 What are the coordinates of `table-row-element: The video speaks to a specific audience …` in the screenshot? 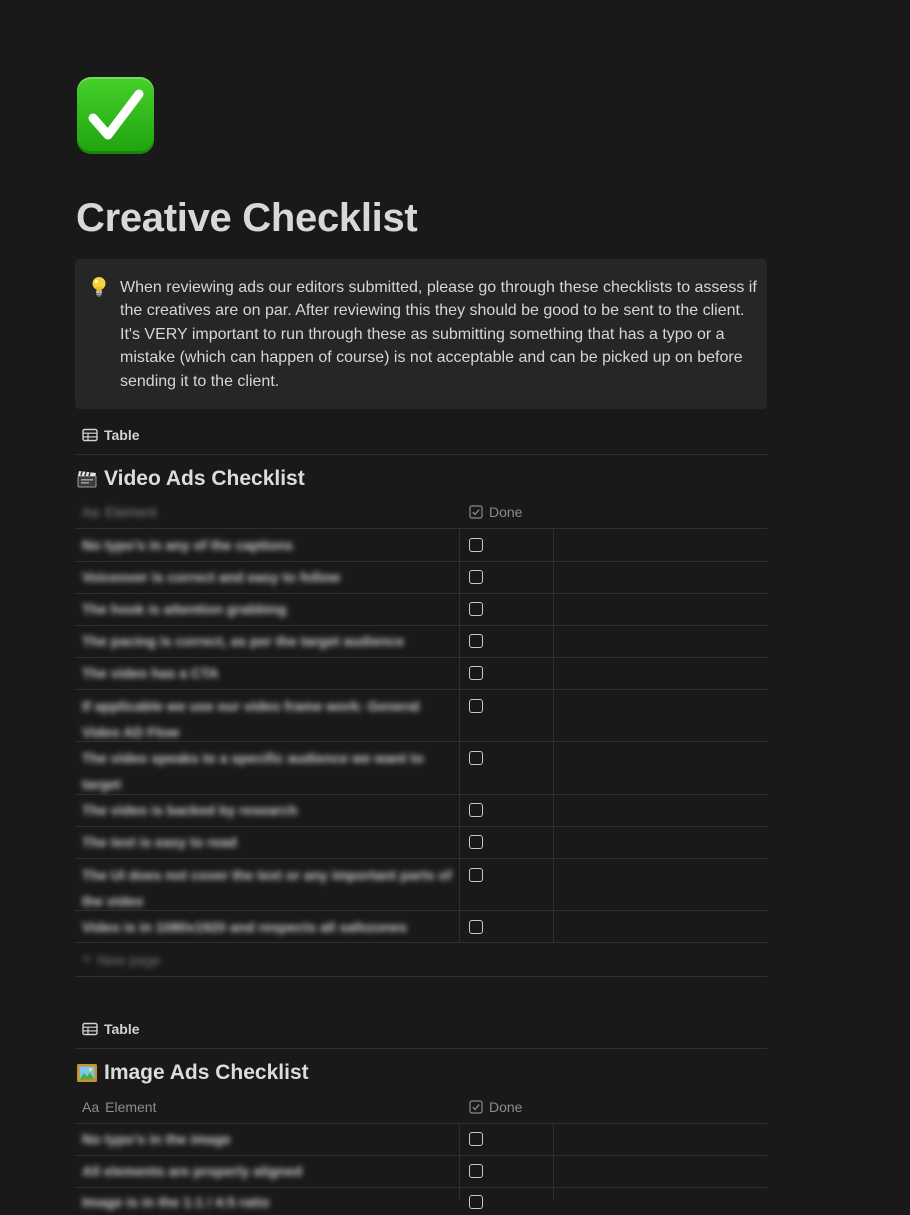 It's located at (267, 771).